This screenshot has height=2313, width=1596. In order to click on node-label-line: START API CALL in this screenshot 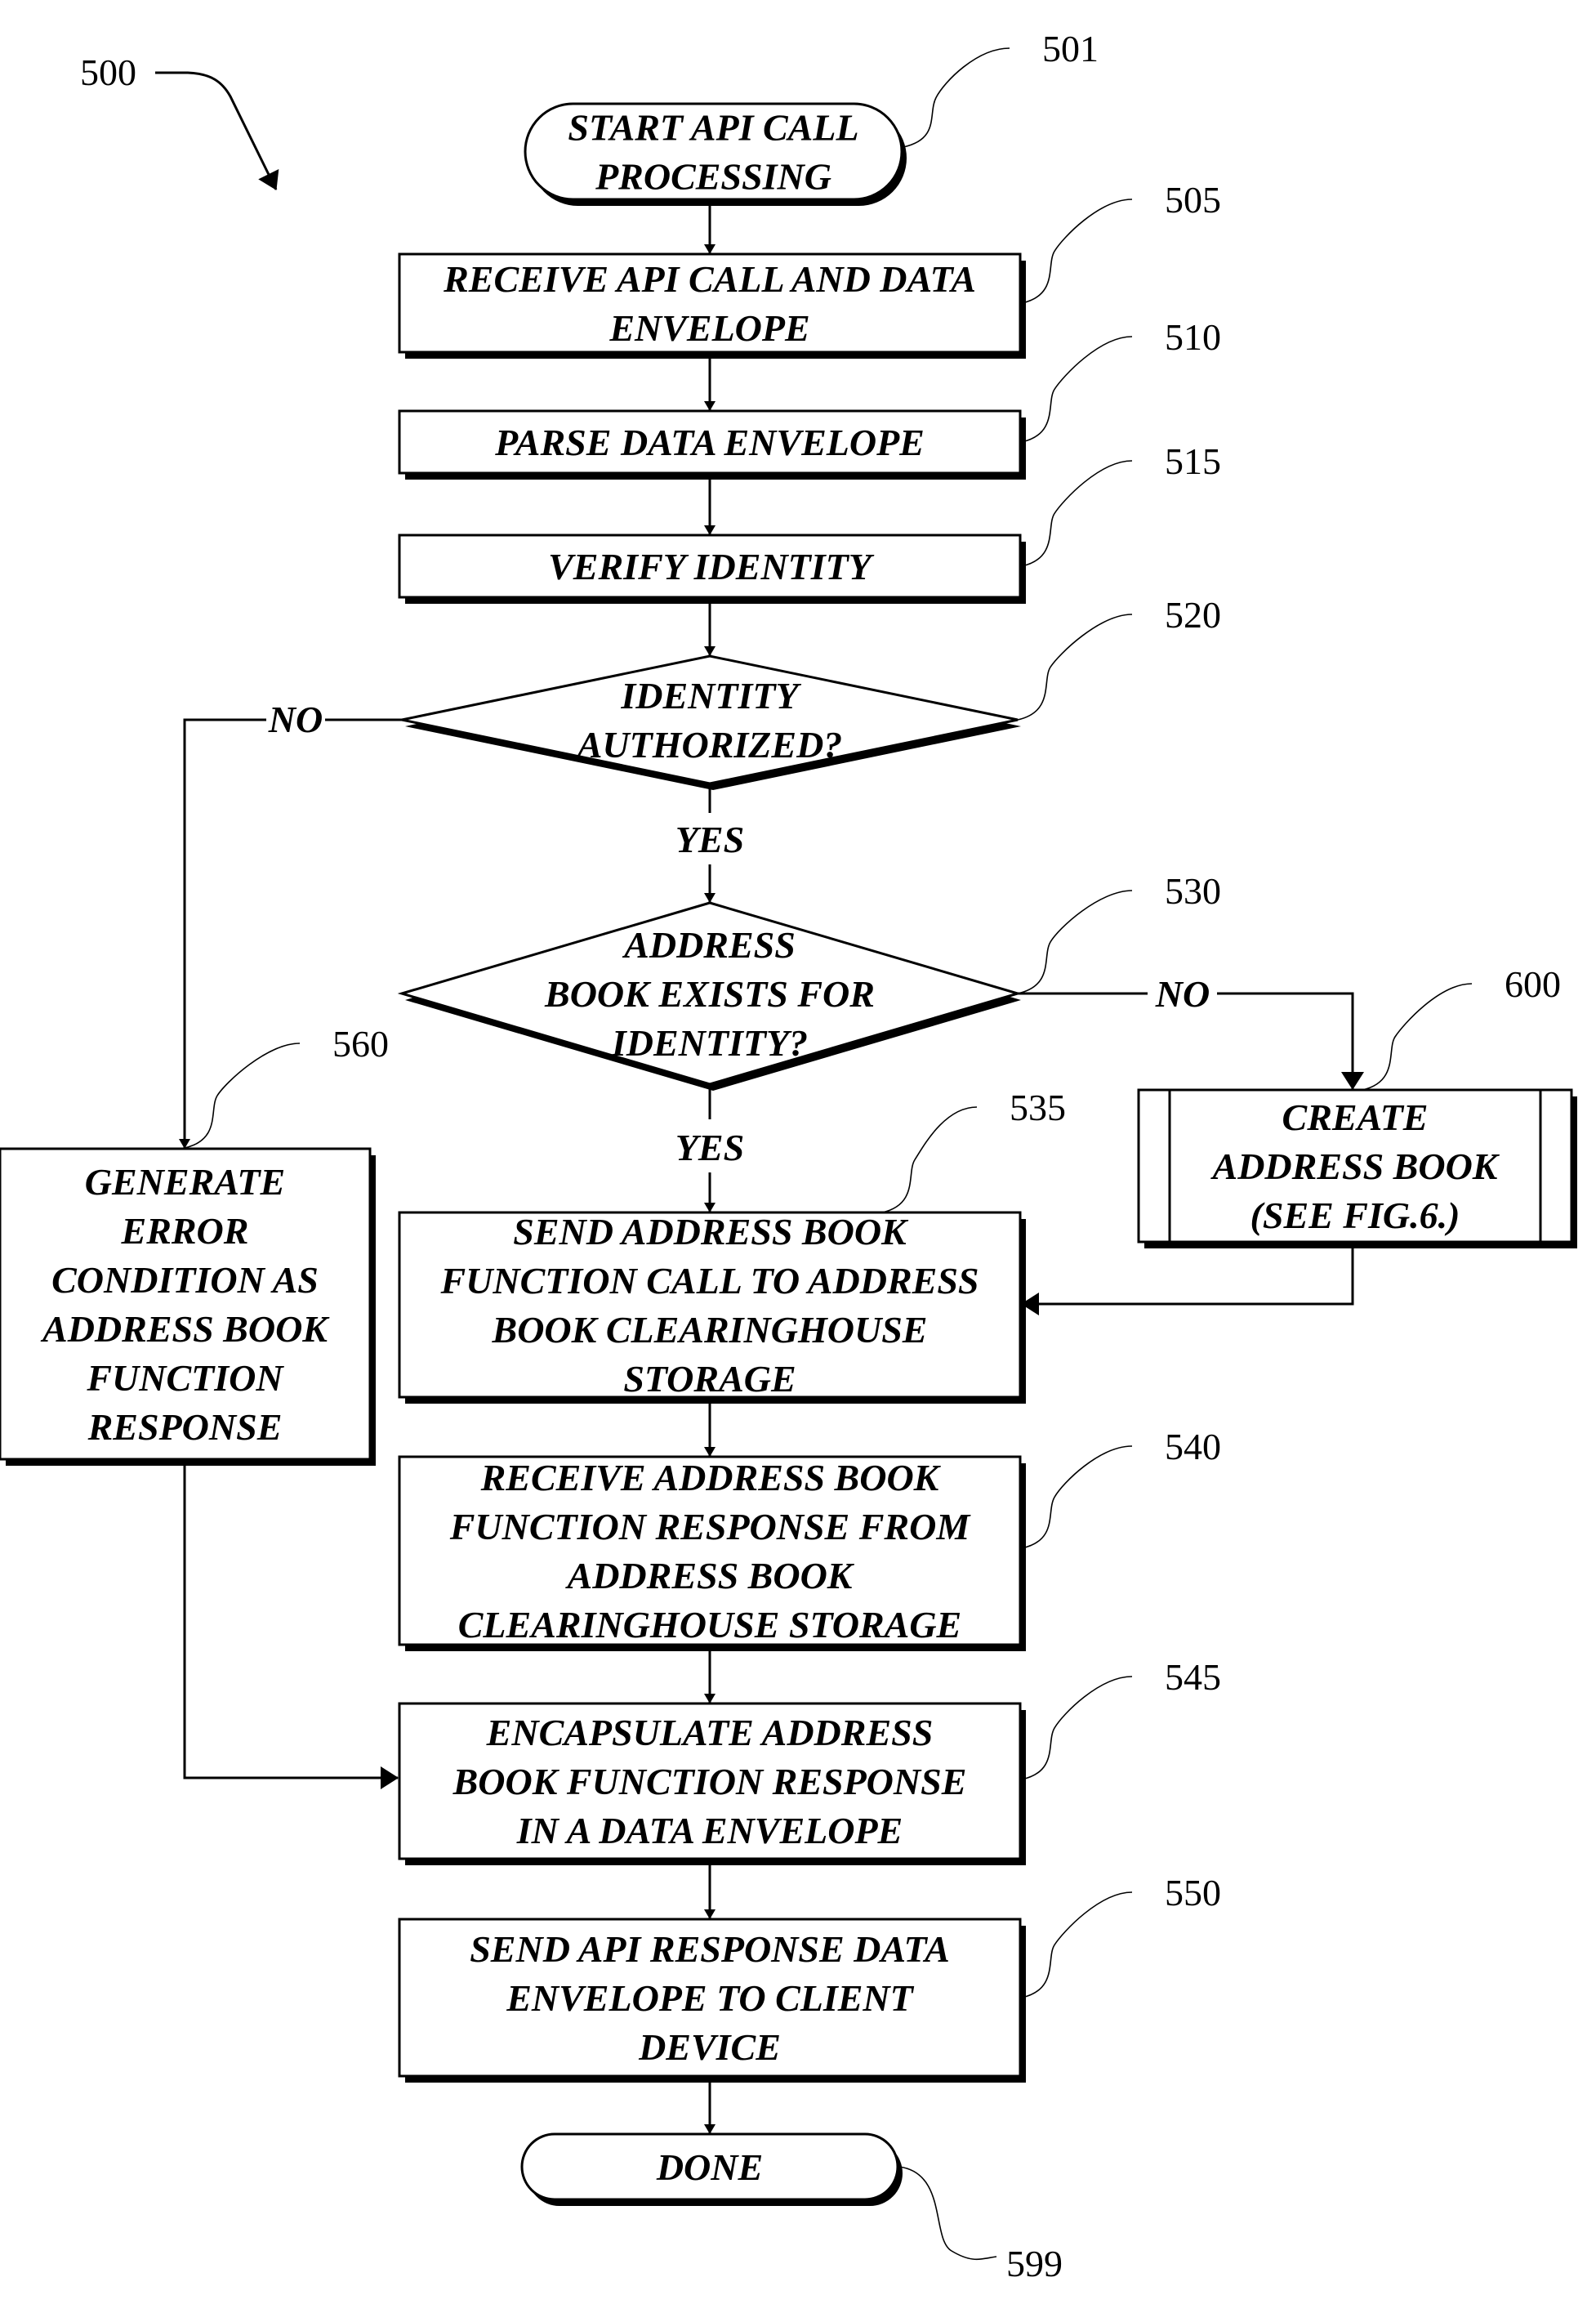, I will do `click(713, 128)`.